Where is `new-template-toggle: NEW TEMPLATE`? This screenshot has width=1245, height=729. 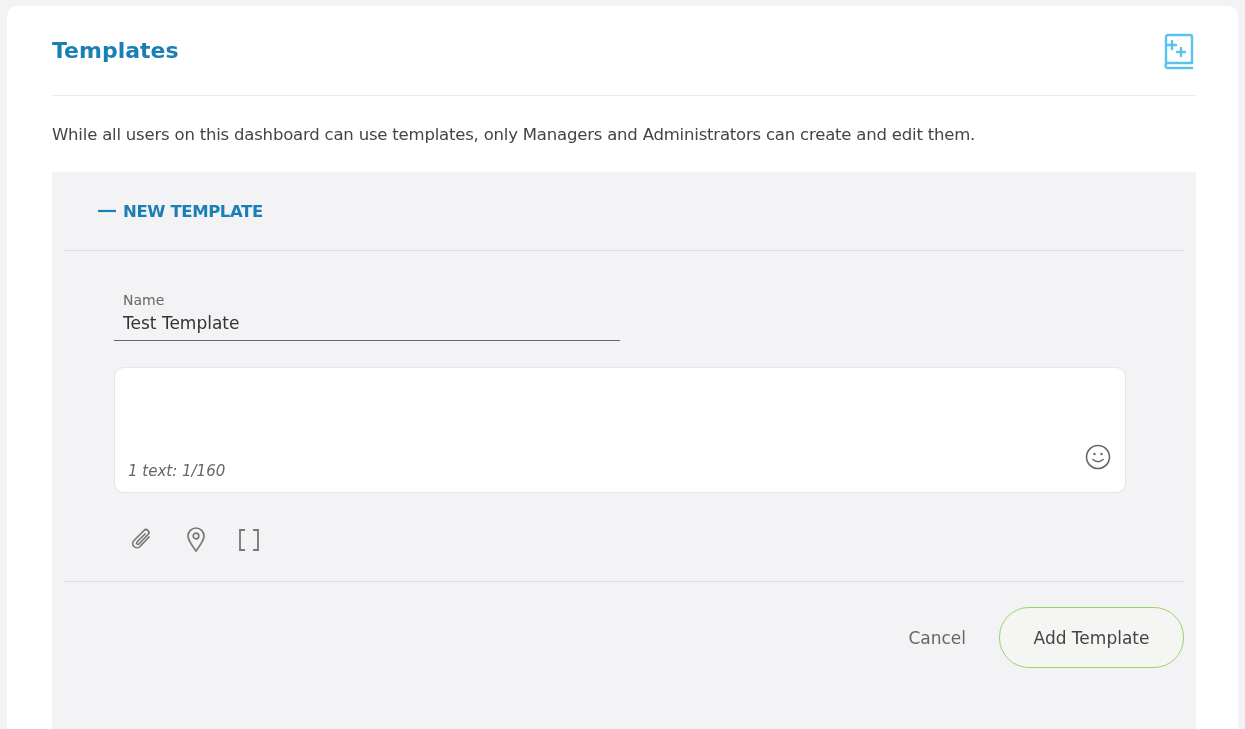 new-template-toggle: NEW TEMPLATE is located at coordinates (163, 211).